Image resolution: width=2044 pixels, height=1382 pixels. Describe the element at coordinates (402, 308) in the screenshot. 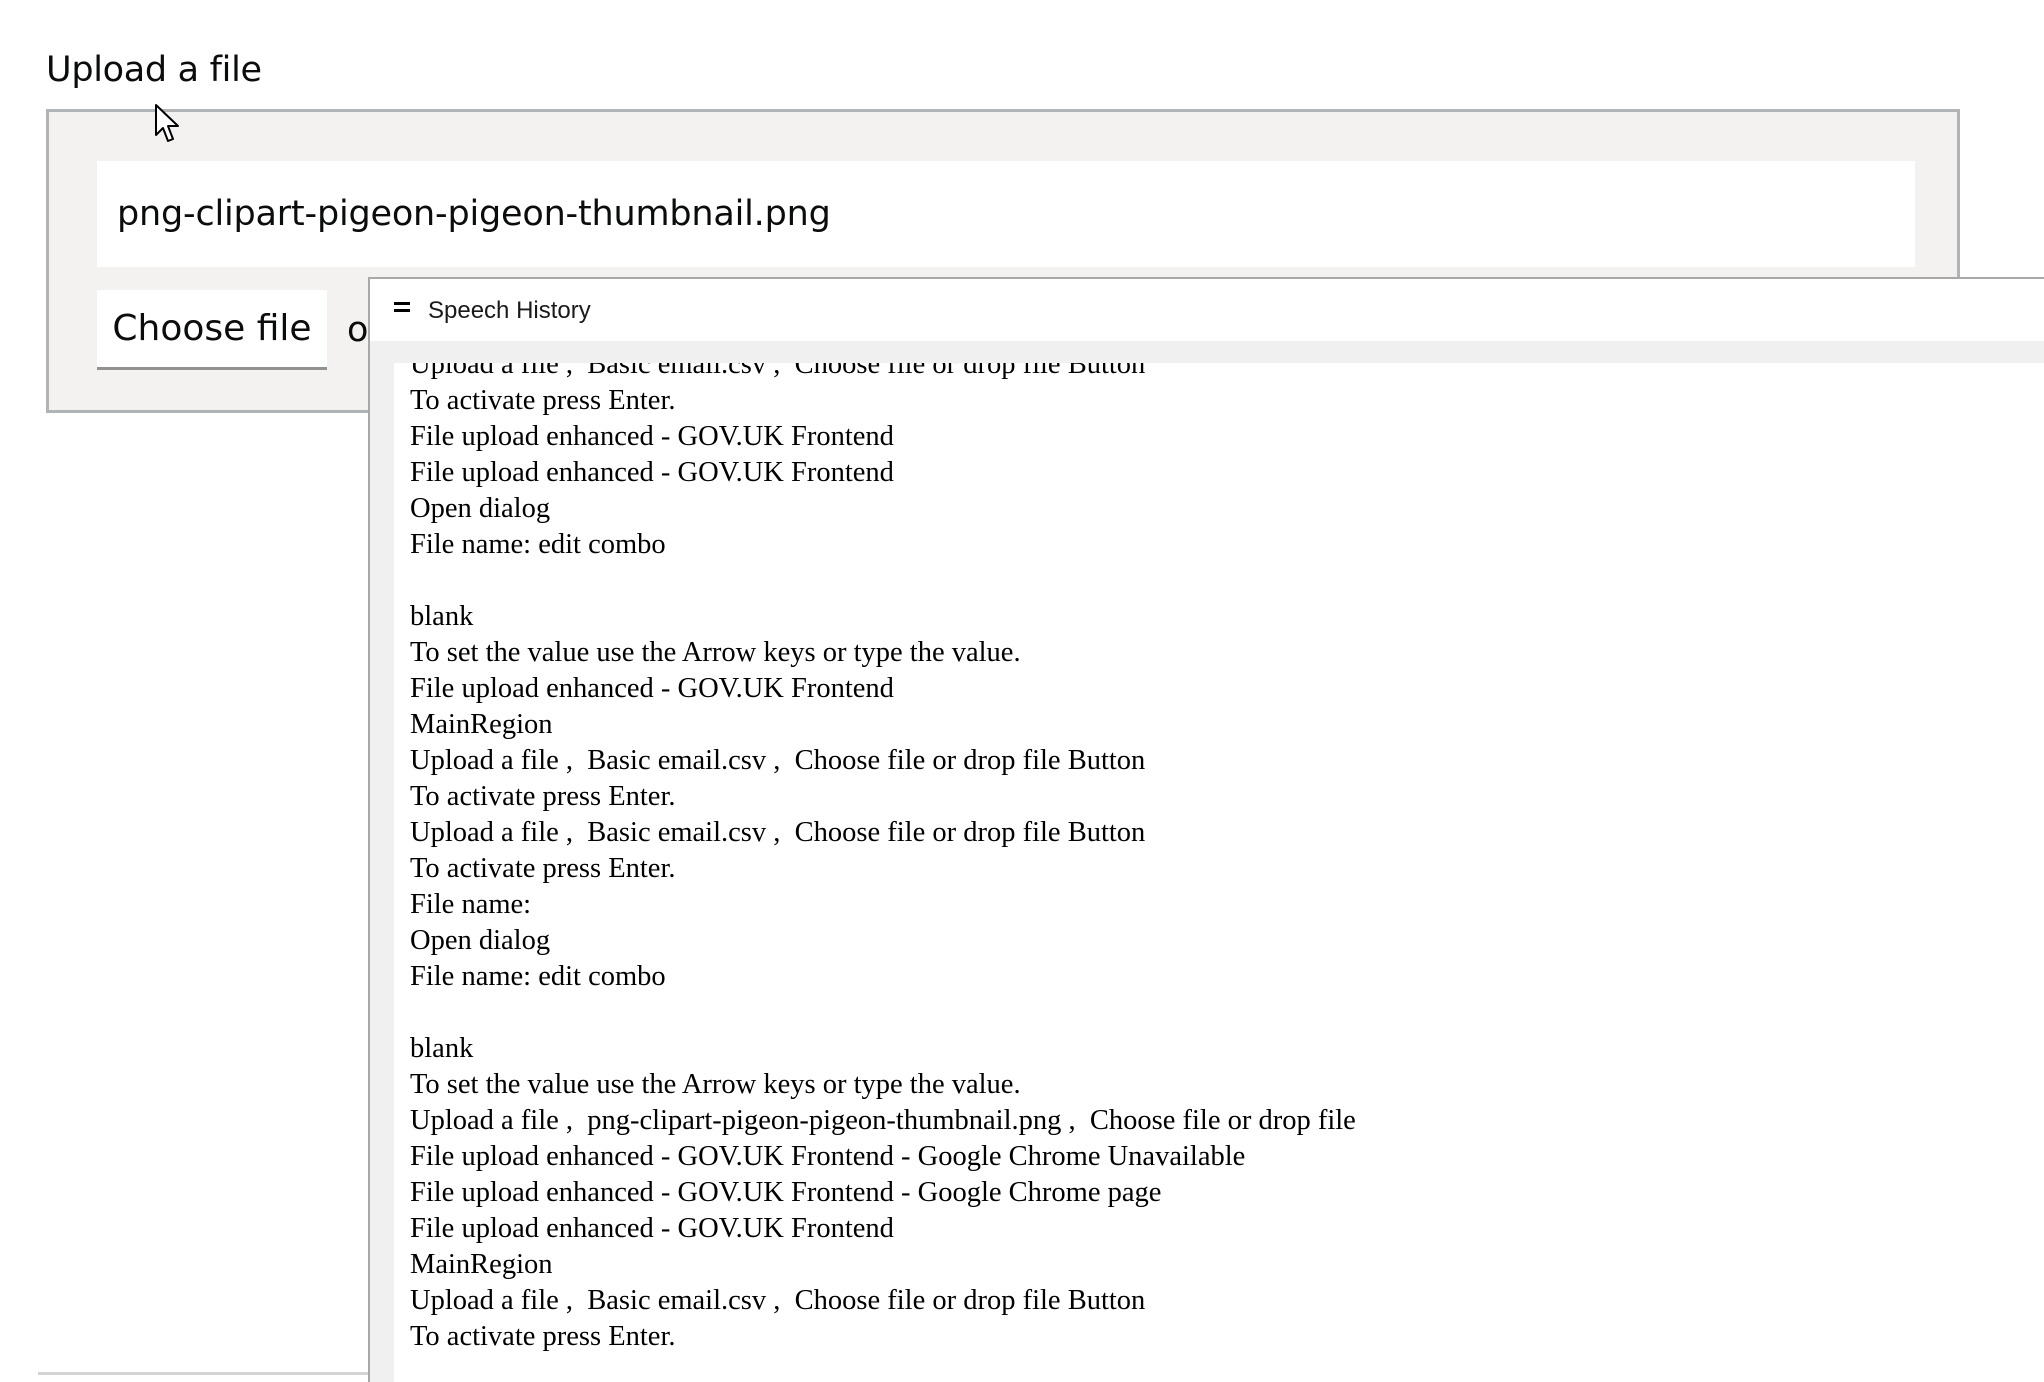

I see `hamburger-menu-icon` at that location.